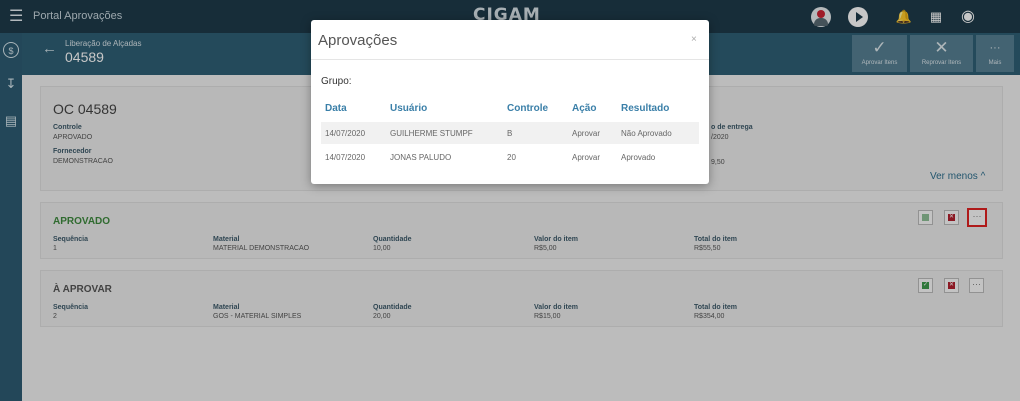 Image resolution: width=1020 pixels, height=401 pixels. I want to click on cell-resultado: Aprovado, so click(638, 157).